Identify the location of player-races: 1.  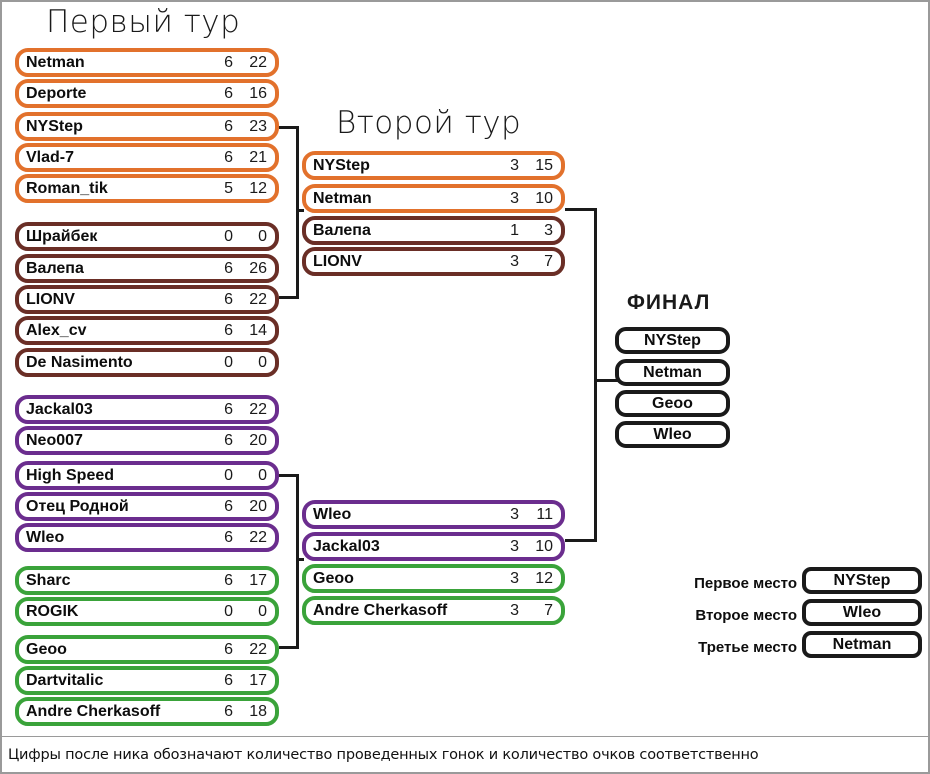
(514, 230).